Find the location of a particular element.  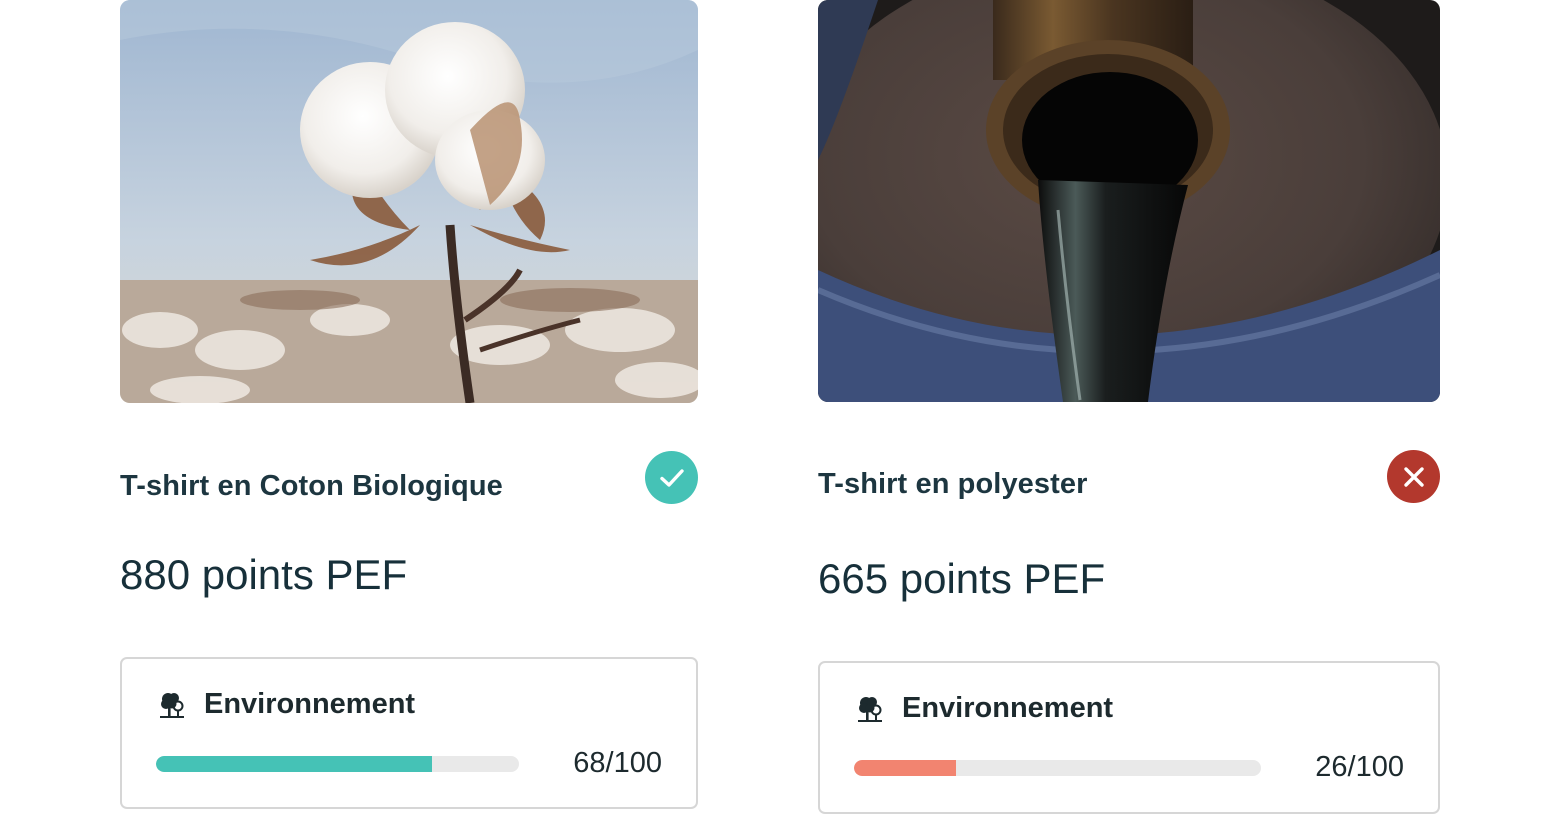

close-icon is located at coordinates (1413, 476).